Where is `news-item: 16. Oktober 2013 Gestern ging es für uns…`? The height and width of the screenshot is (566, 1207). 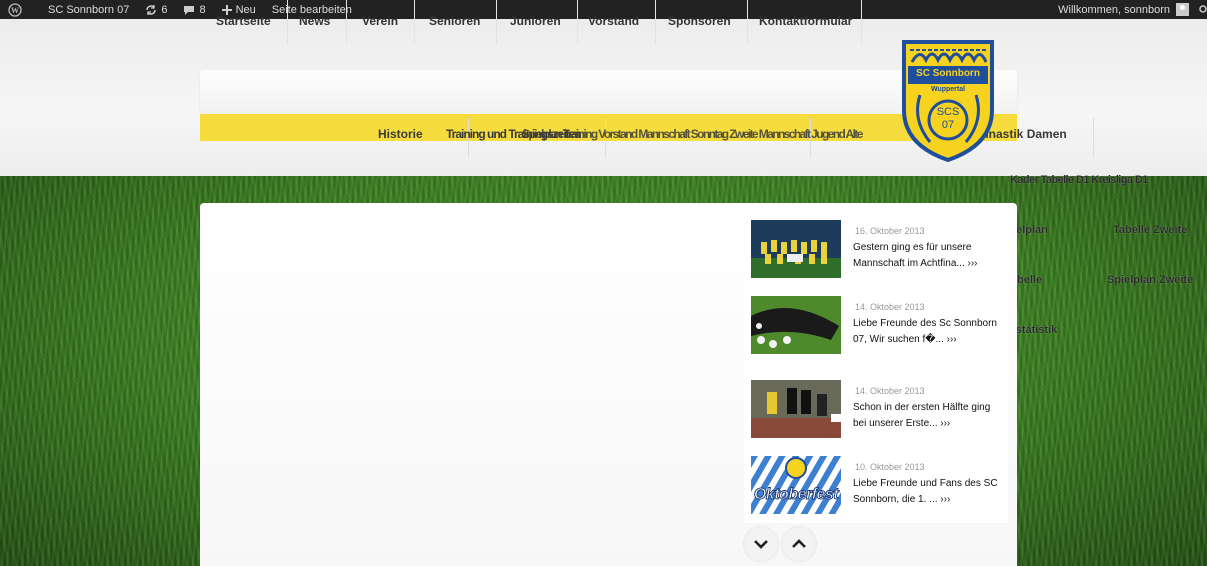
news-item: 16. Oktober 2013 Gestern ging es für uns… is located at coordinates (881, 251).